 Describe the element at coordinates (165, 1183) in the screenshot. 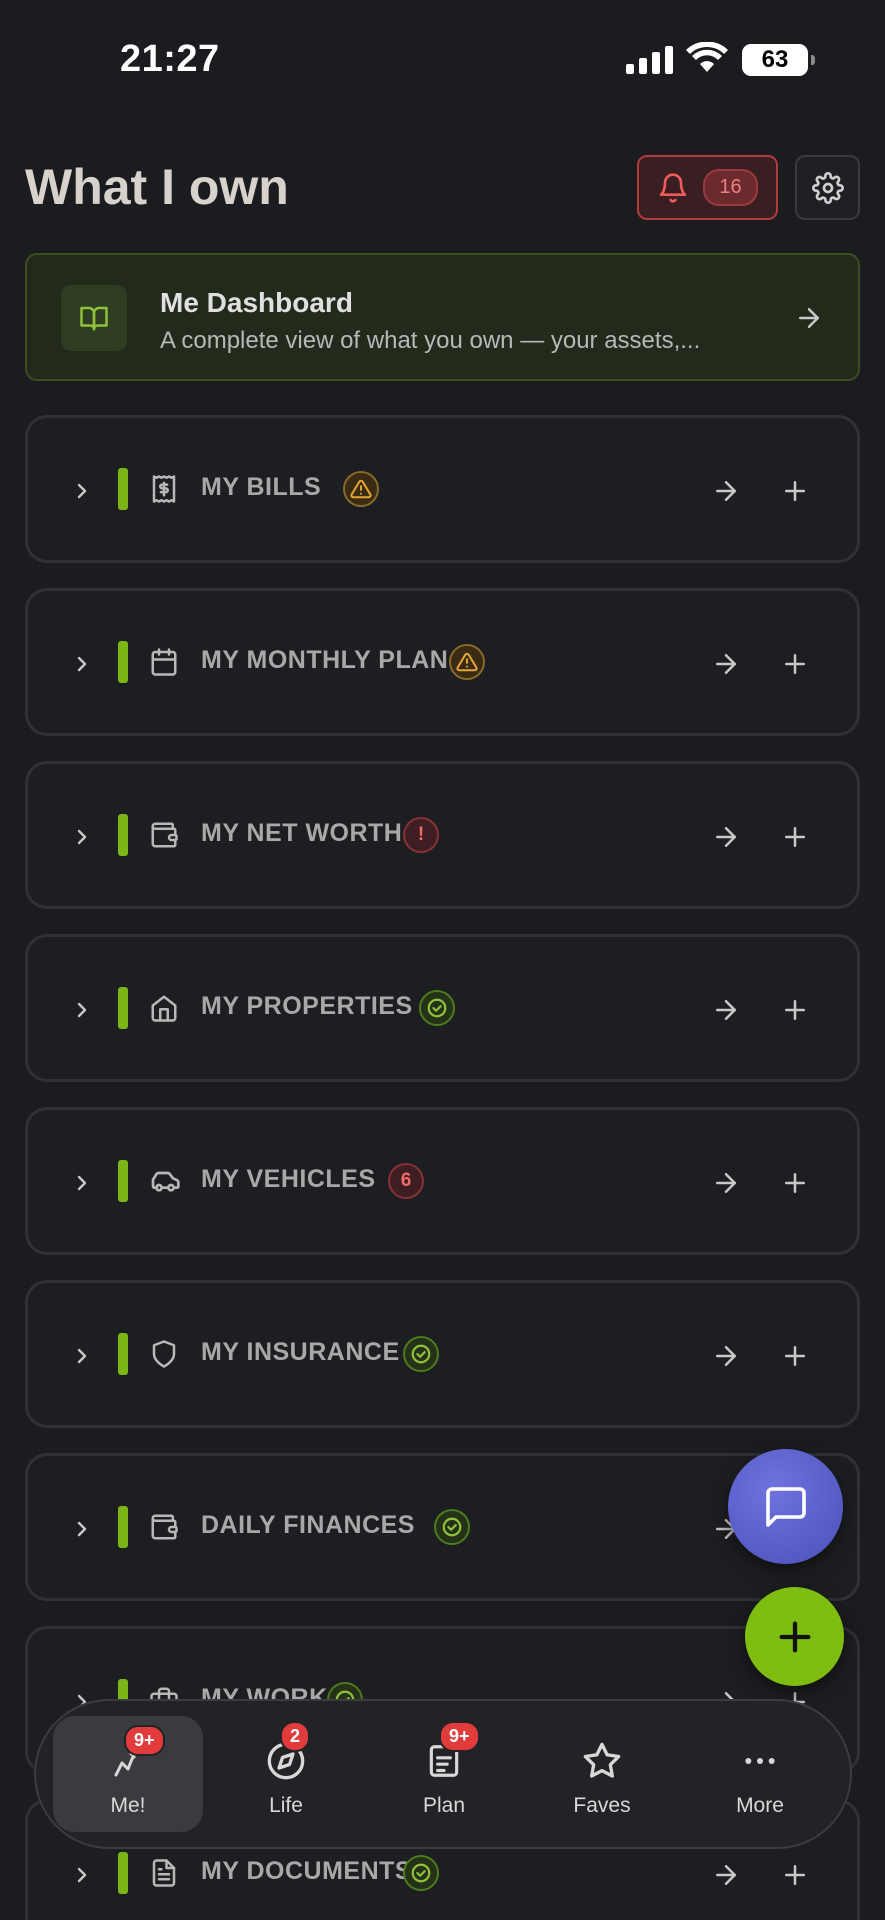

I see `car-icon` at that location.